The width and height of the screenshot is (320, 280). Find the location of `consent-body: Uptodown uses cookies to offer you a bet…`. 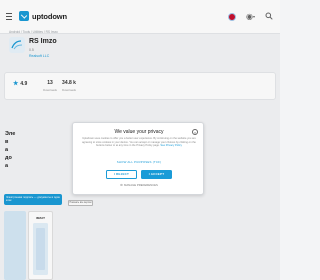

consent-body: Uptodown uses cookies to offer you a bet… is located at coordinates (139, 142).